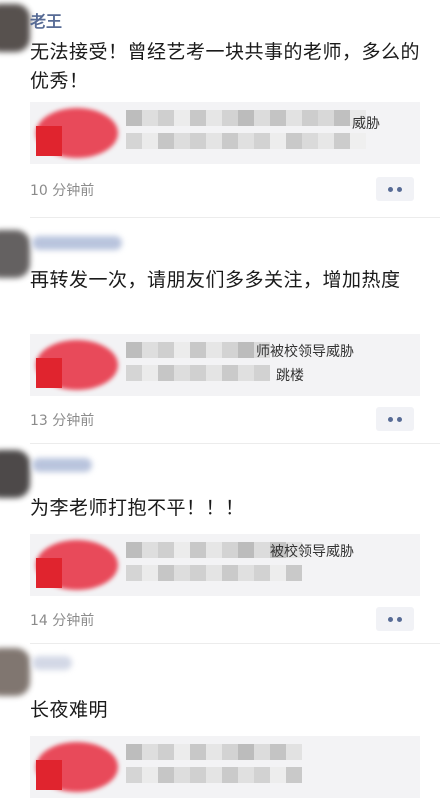  I want to click on divider, so click(235, 217).